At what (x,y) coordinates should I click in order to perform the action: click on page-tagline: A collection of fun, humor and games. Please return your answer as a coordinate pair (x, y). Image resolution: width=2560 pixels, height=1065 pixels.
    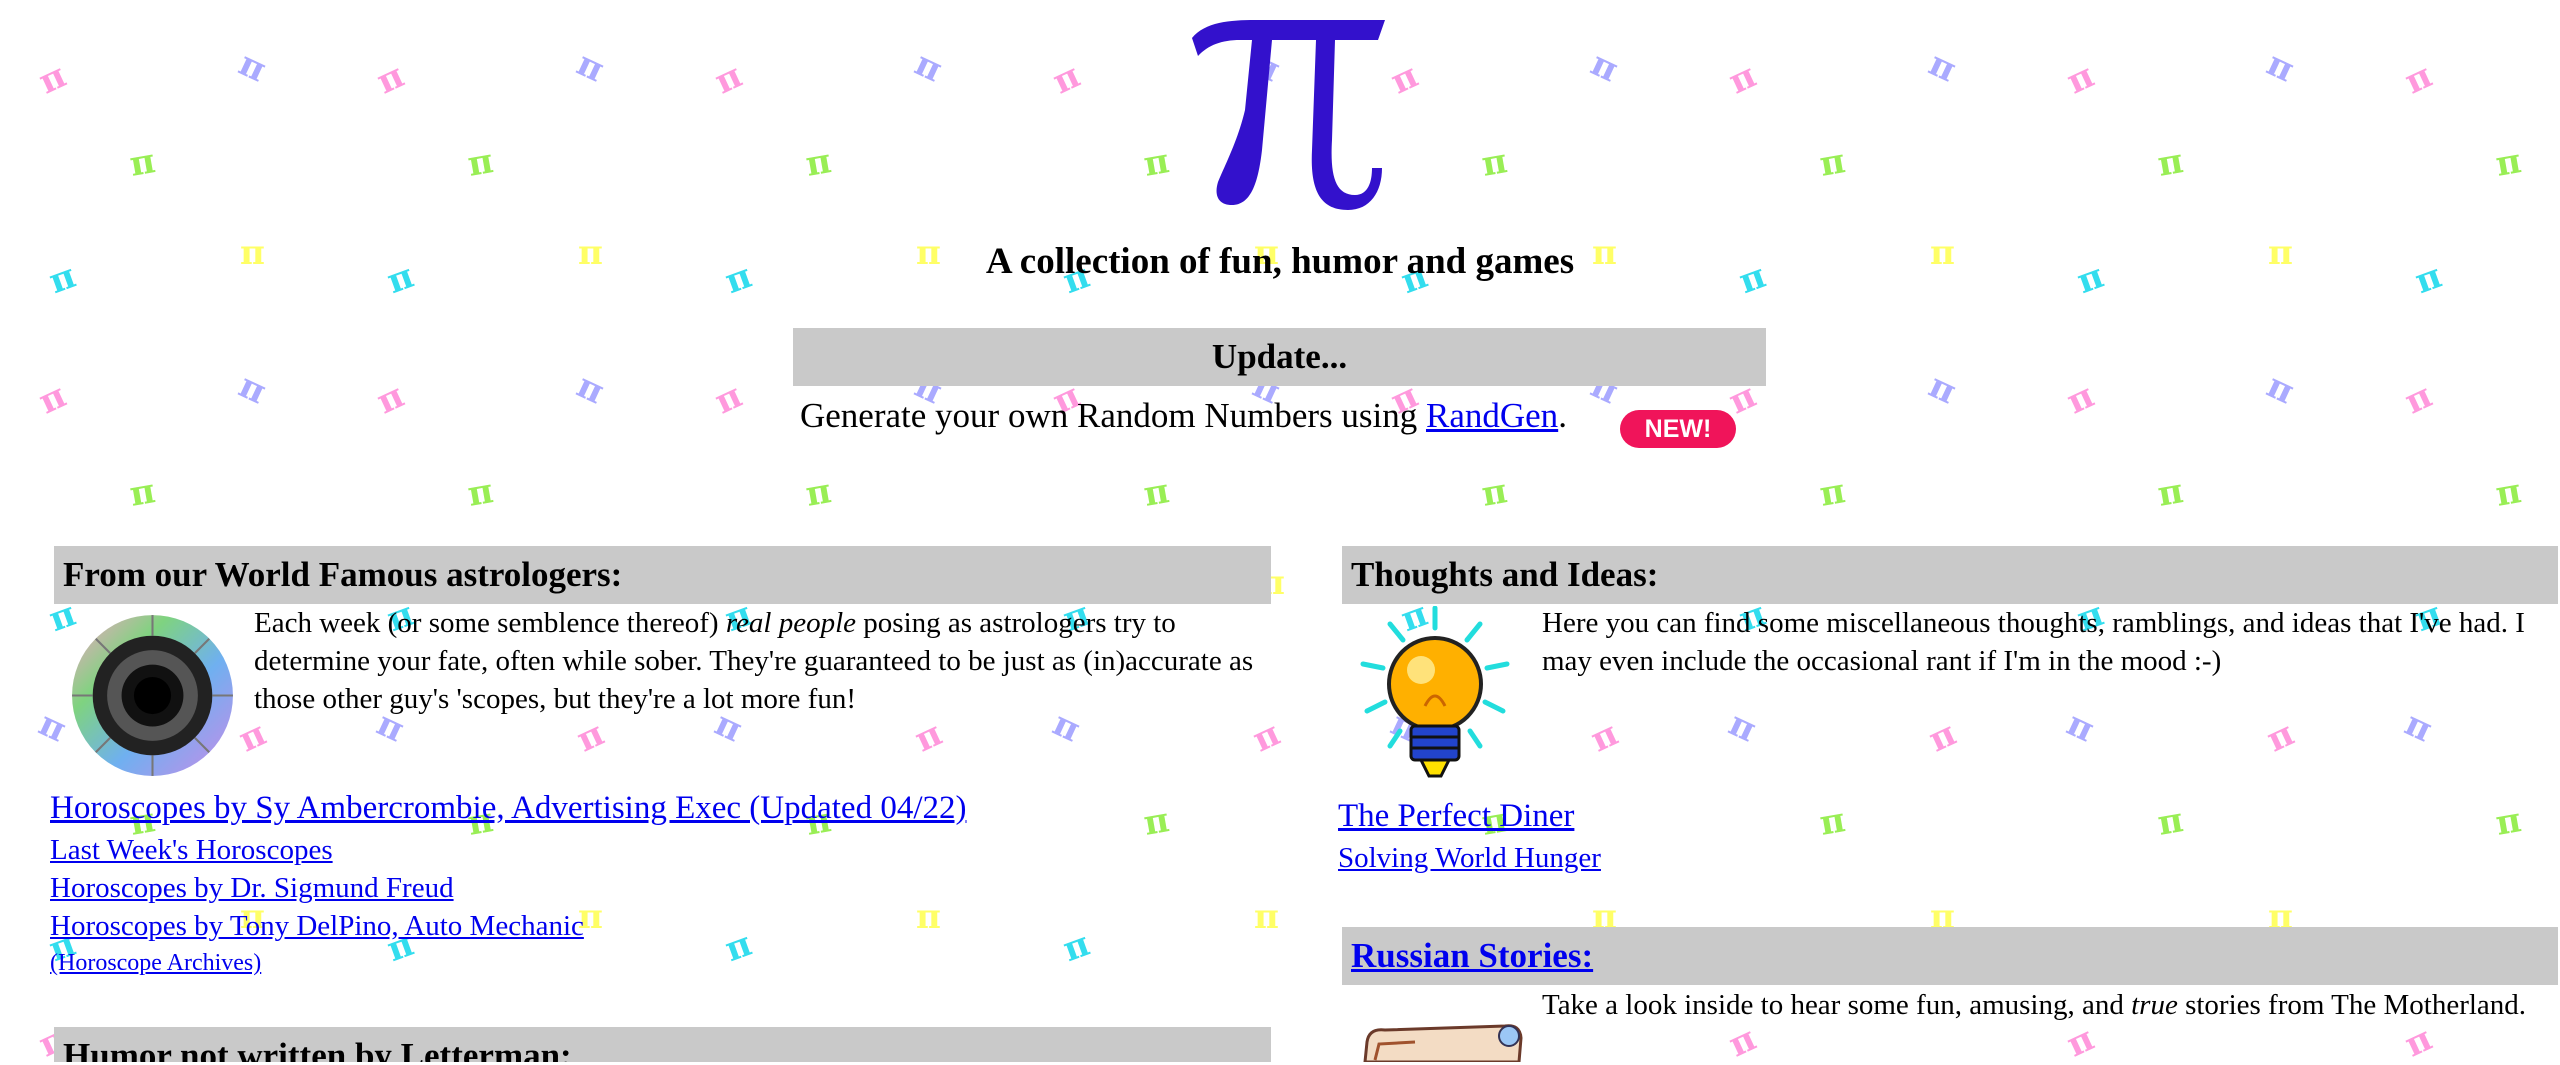
    Looking at the image, I should click on (1280, 261).